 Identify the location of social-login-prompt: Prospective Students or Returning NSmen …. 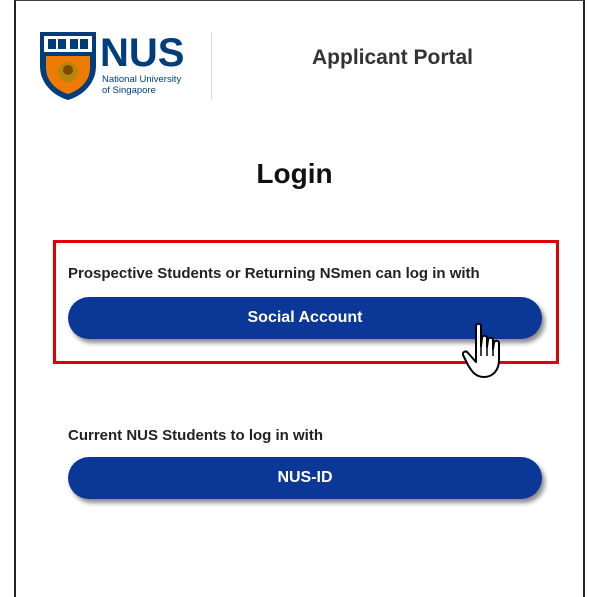
(274, 273).